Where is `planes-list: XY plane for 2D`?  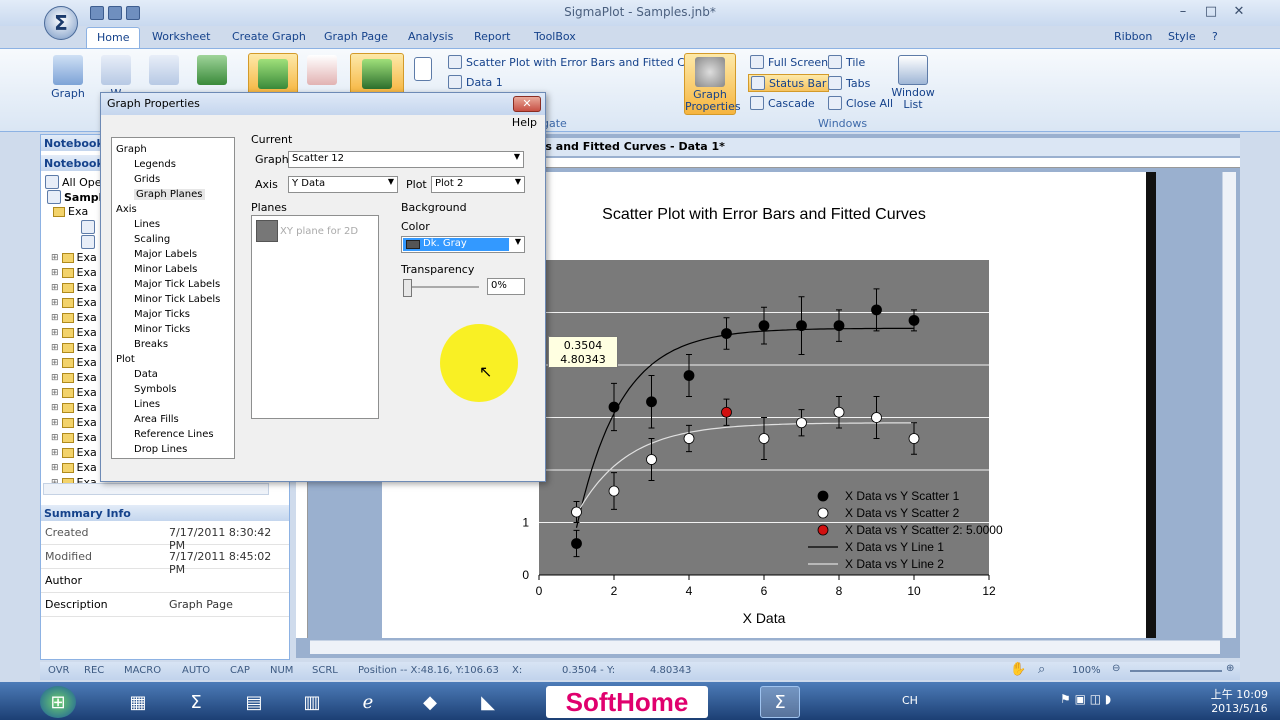 planes-list: XY plane for 2D is located at coordinates (315, 317).